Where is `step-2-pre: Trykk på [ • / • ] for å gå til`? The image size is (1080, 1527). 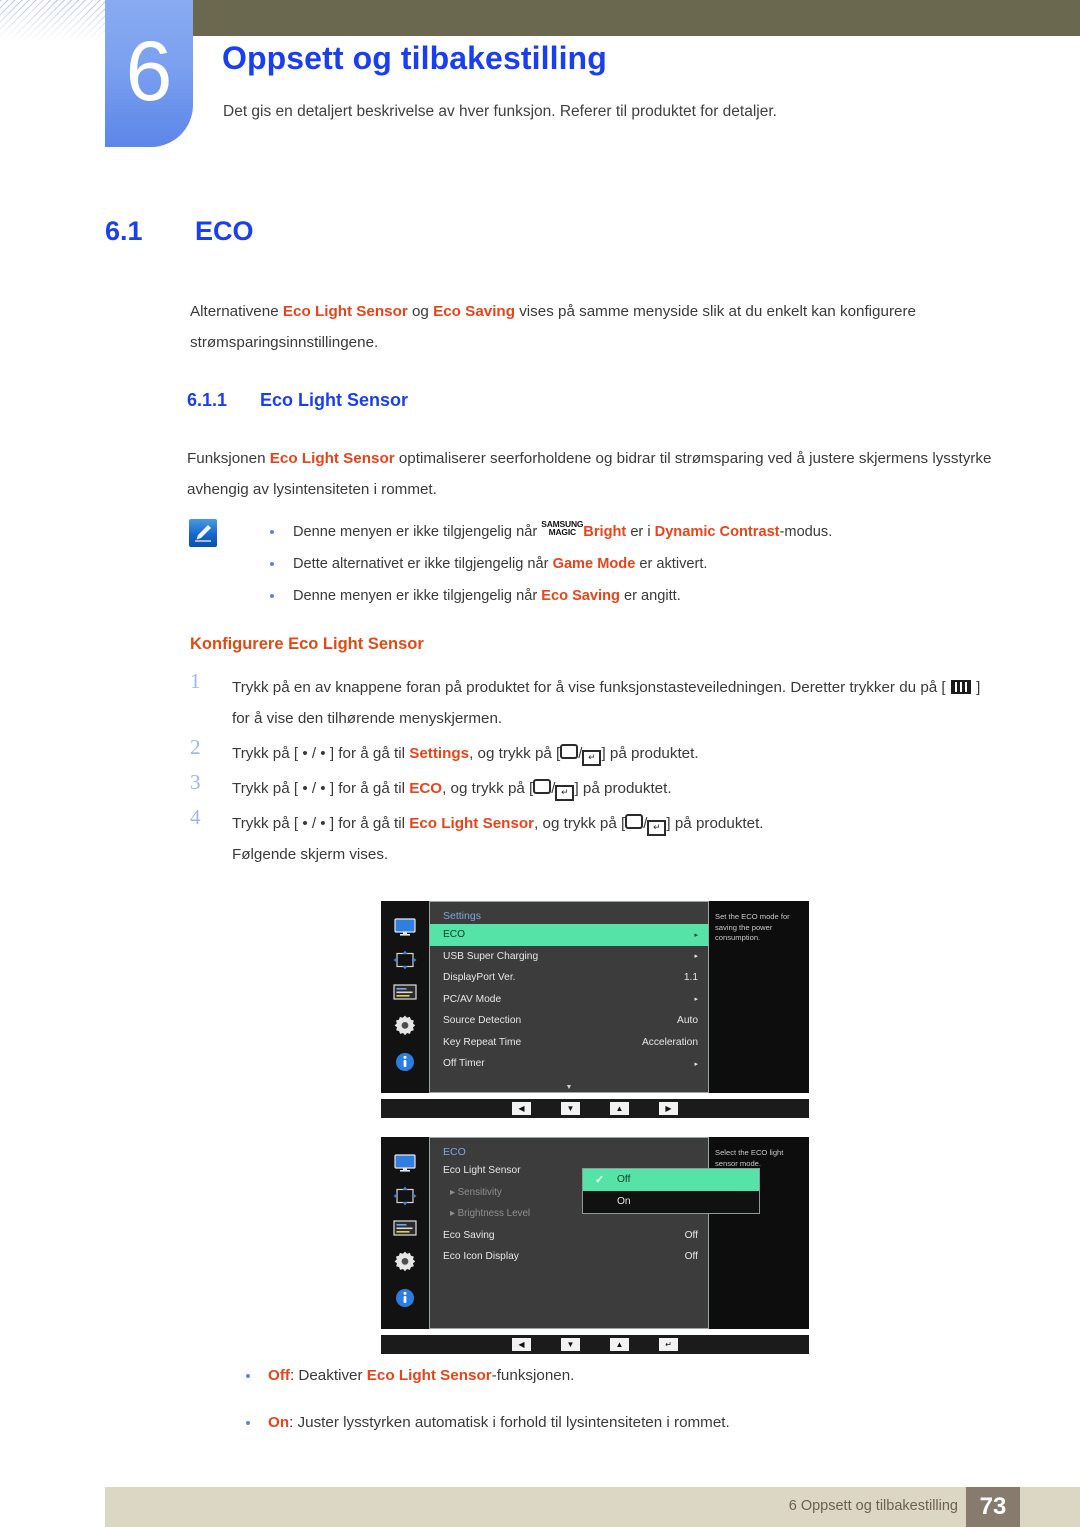
step-2-pre: Trykk på [ • / • ] for å gå til is located at coordinates (321, 753).